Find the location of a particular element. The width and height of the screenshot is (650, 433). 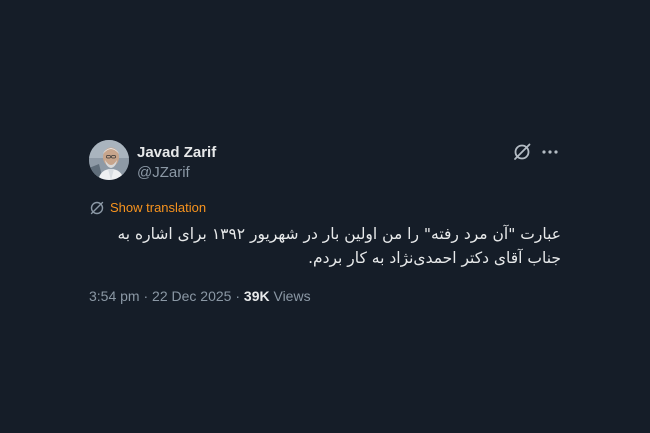

show-translation-label: Show translation is located at coordinates (158, 208).